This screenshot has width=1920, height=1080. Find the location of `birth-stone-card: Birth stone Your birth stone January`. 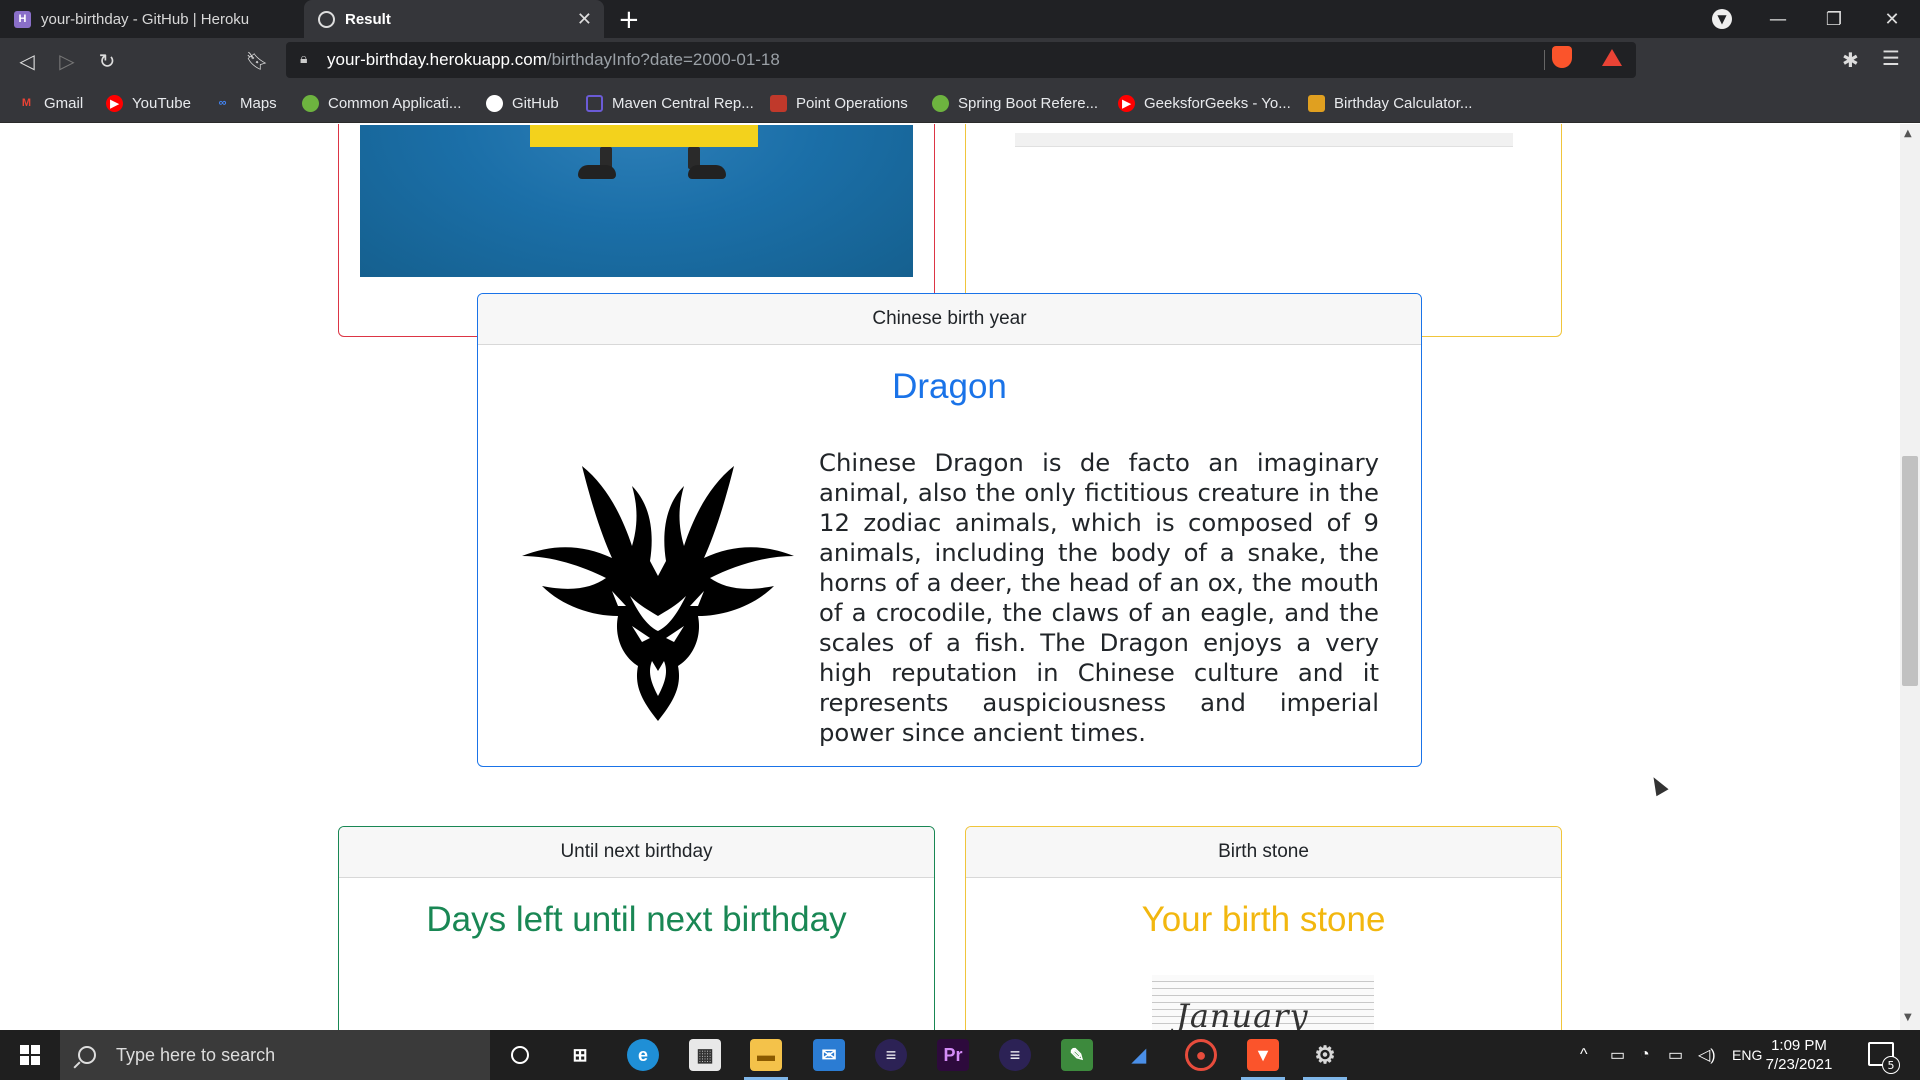

birth-stone-card: Birth stone Your birth stone January is located at coordinates (1263, 928).